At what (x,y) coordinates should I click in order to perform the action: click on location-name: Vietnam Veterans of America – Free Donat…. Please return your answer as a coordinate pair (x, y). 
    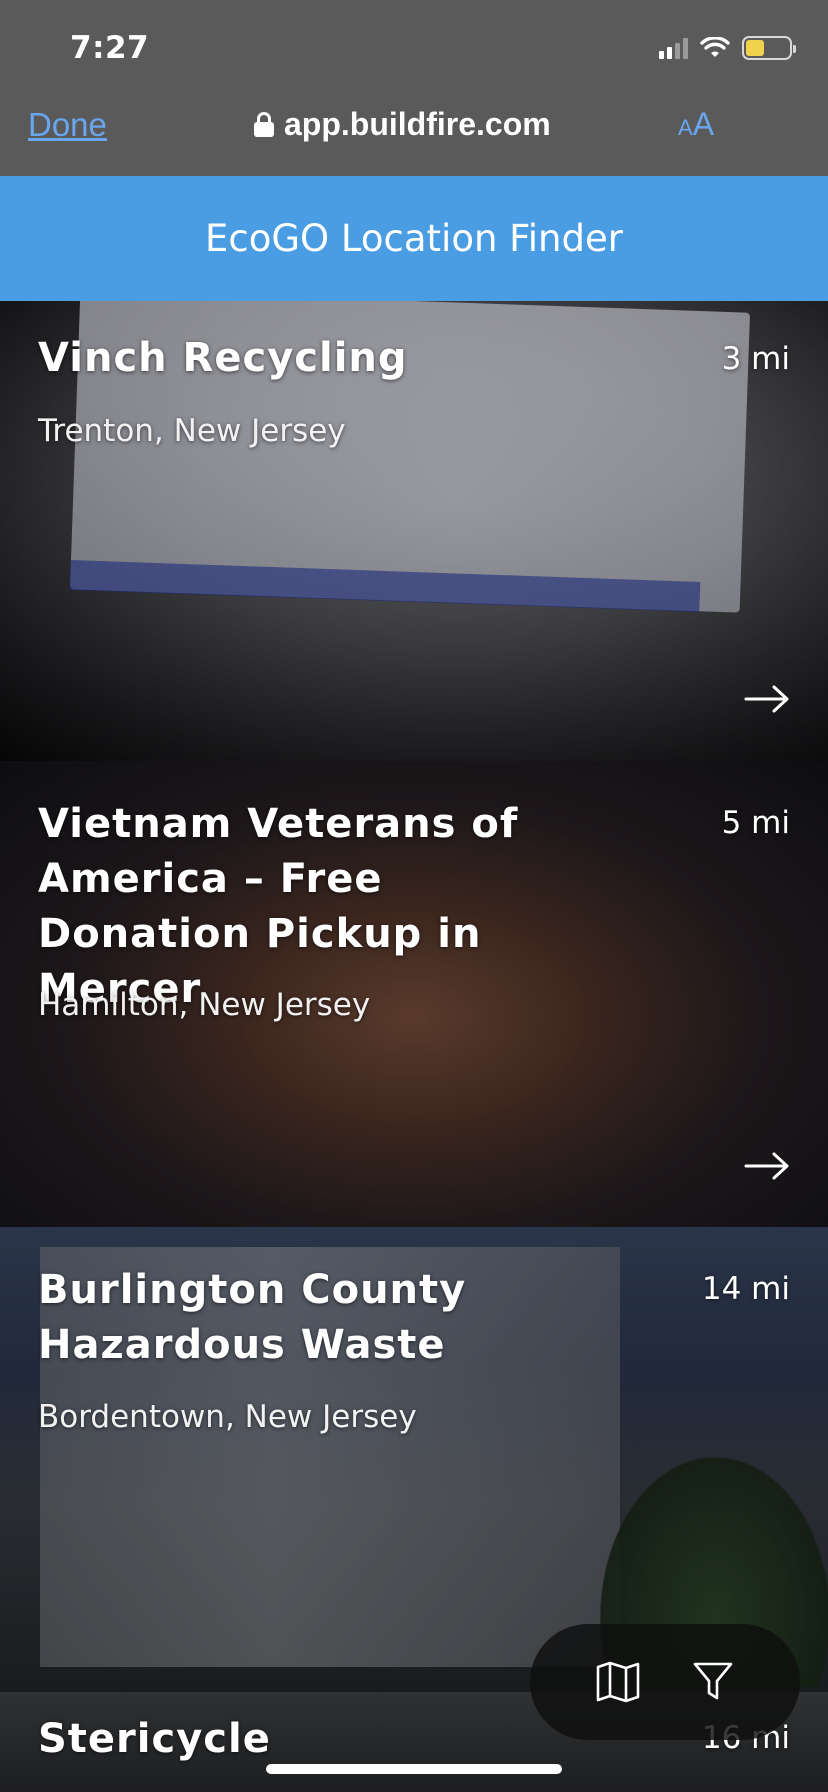
    Looking at the image, I should click on (278, 906).